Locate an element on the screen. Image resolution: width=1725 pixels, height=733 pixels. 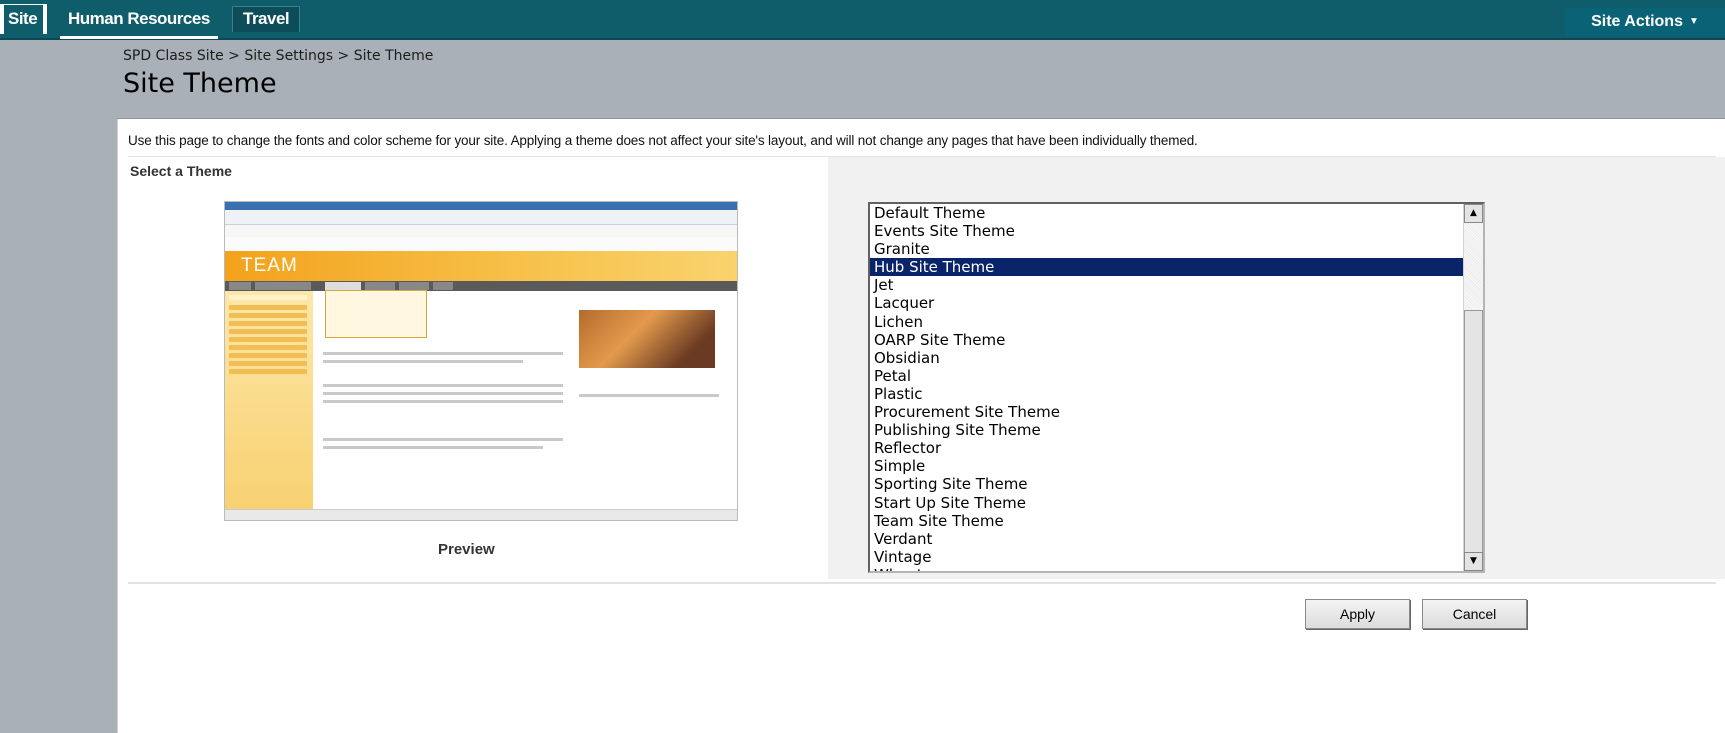
theme-option: Lichen is located at coordinates (1170, 322).